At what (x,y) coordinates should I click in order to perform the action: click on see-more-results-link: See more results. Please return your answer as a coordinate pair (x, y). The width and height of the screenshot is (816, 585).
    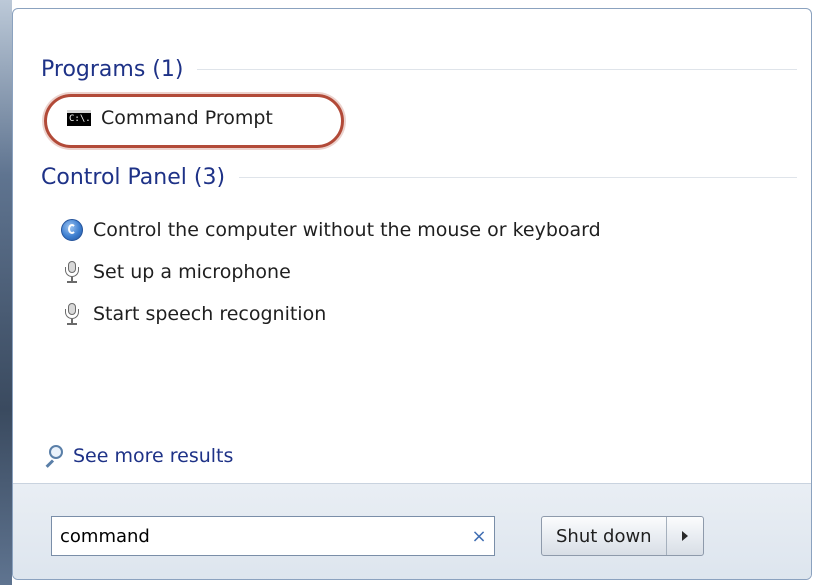
    Looking at the image, I should click on (137, 456).